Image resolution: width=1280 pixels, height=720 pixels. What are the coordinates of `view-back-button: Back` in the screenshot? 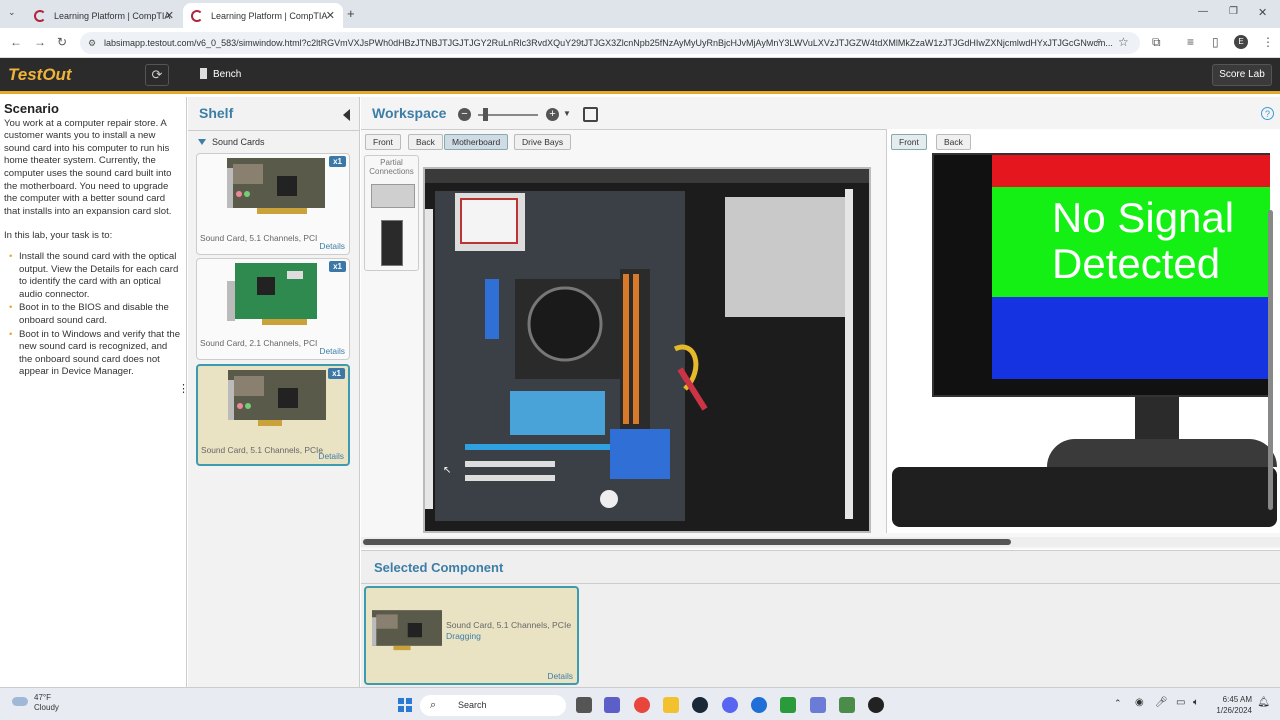 It's located at (425, 142).